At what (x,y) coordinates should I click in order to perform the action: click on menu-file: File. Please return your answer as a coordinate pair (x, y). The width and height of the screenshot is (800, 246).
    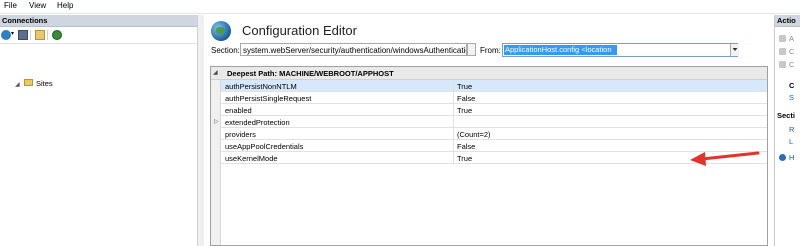
    Looking at the image, I should click on (10, 5).